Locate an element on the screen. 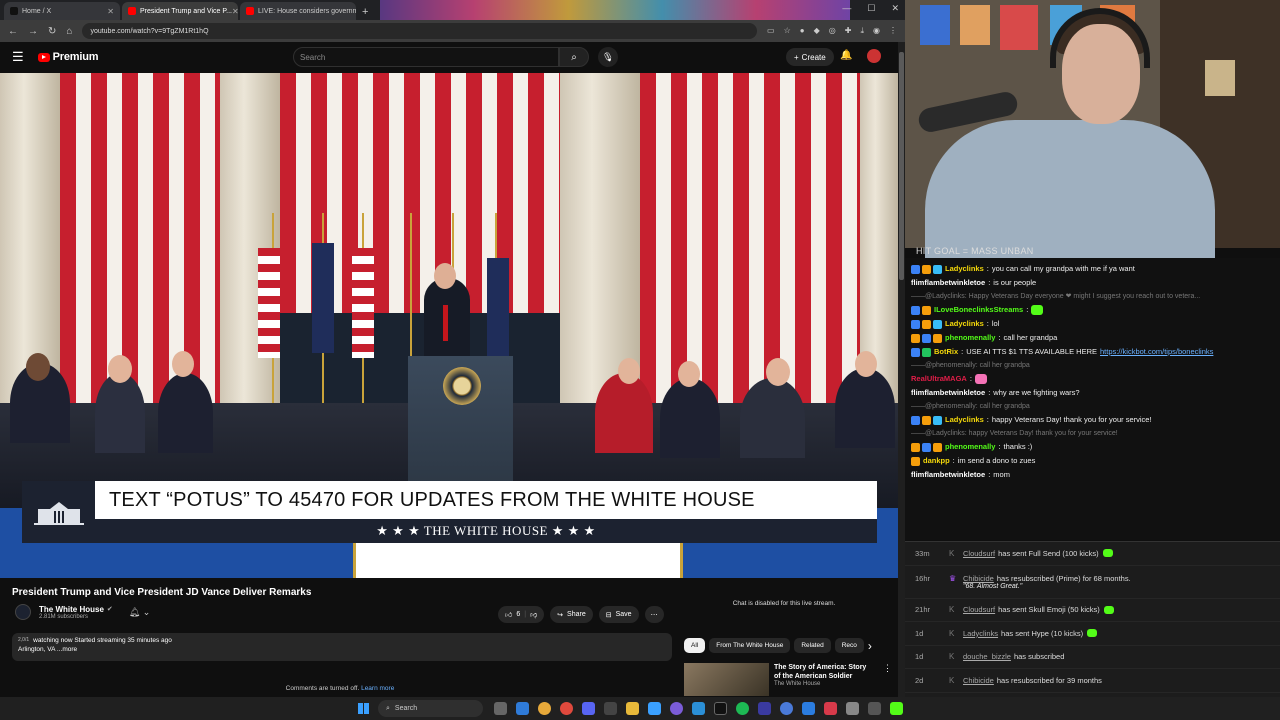 The width and height of the screenshot is (1280, 720). download-icon: ⤓ is located at coordinates (862, 31).